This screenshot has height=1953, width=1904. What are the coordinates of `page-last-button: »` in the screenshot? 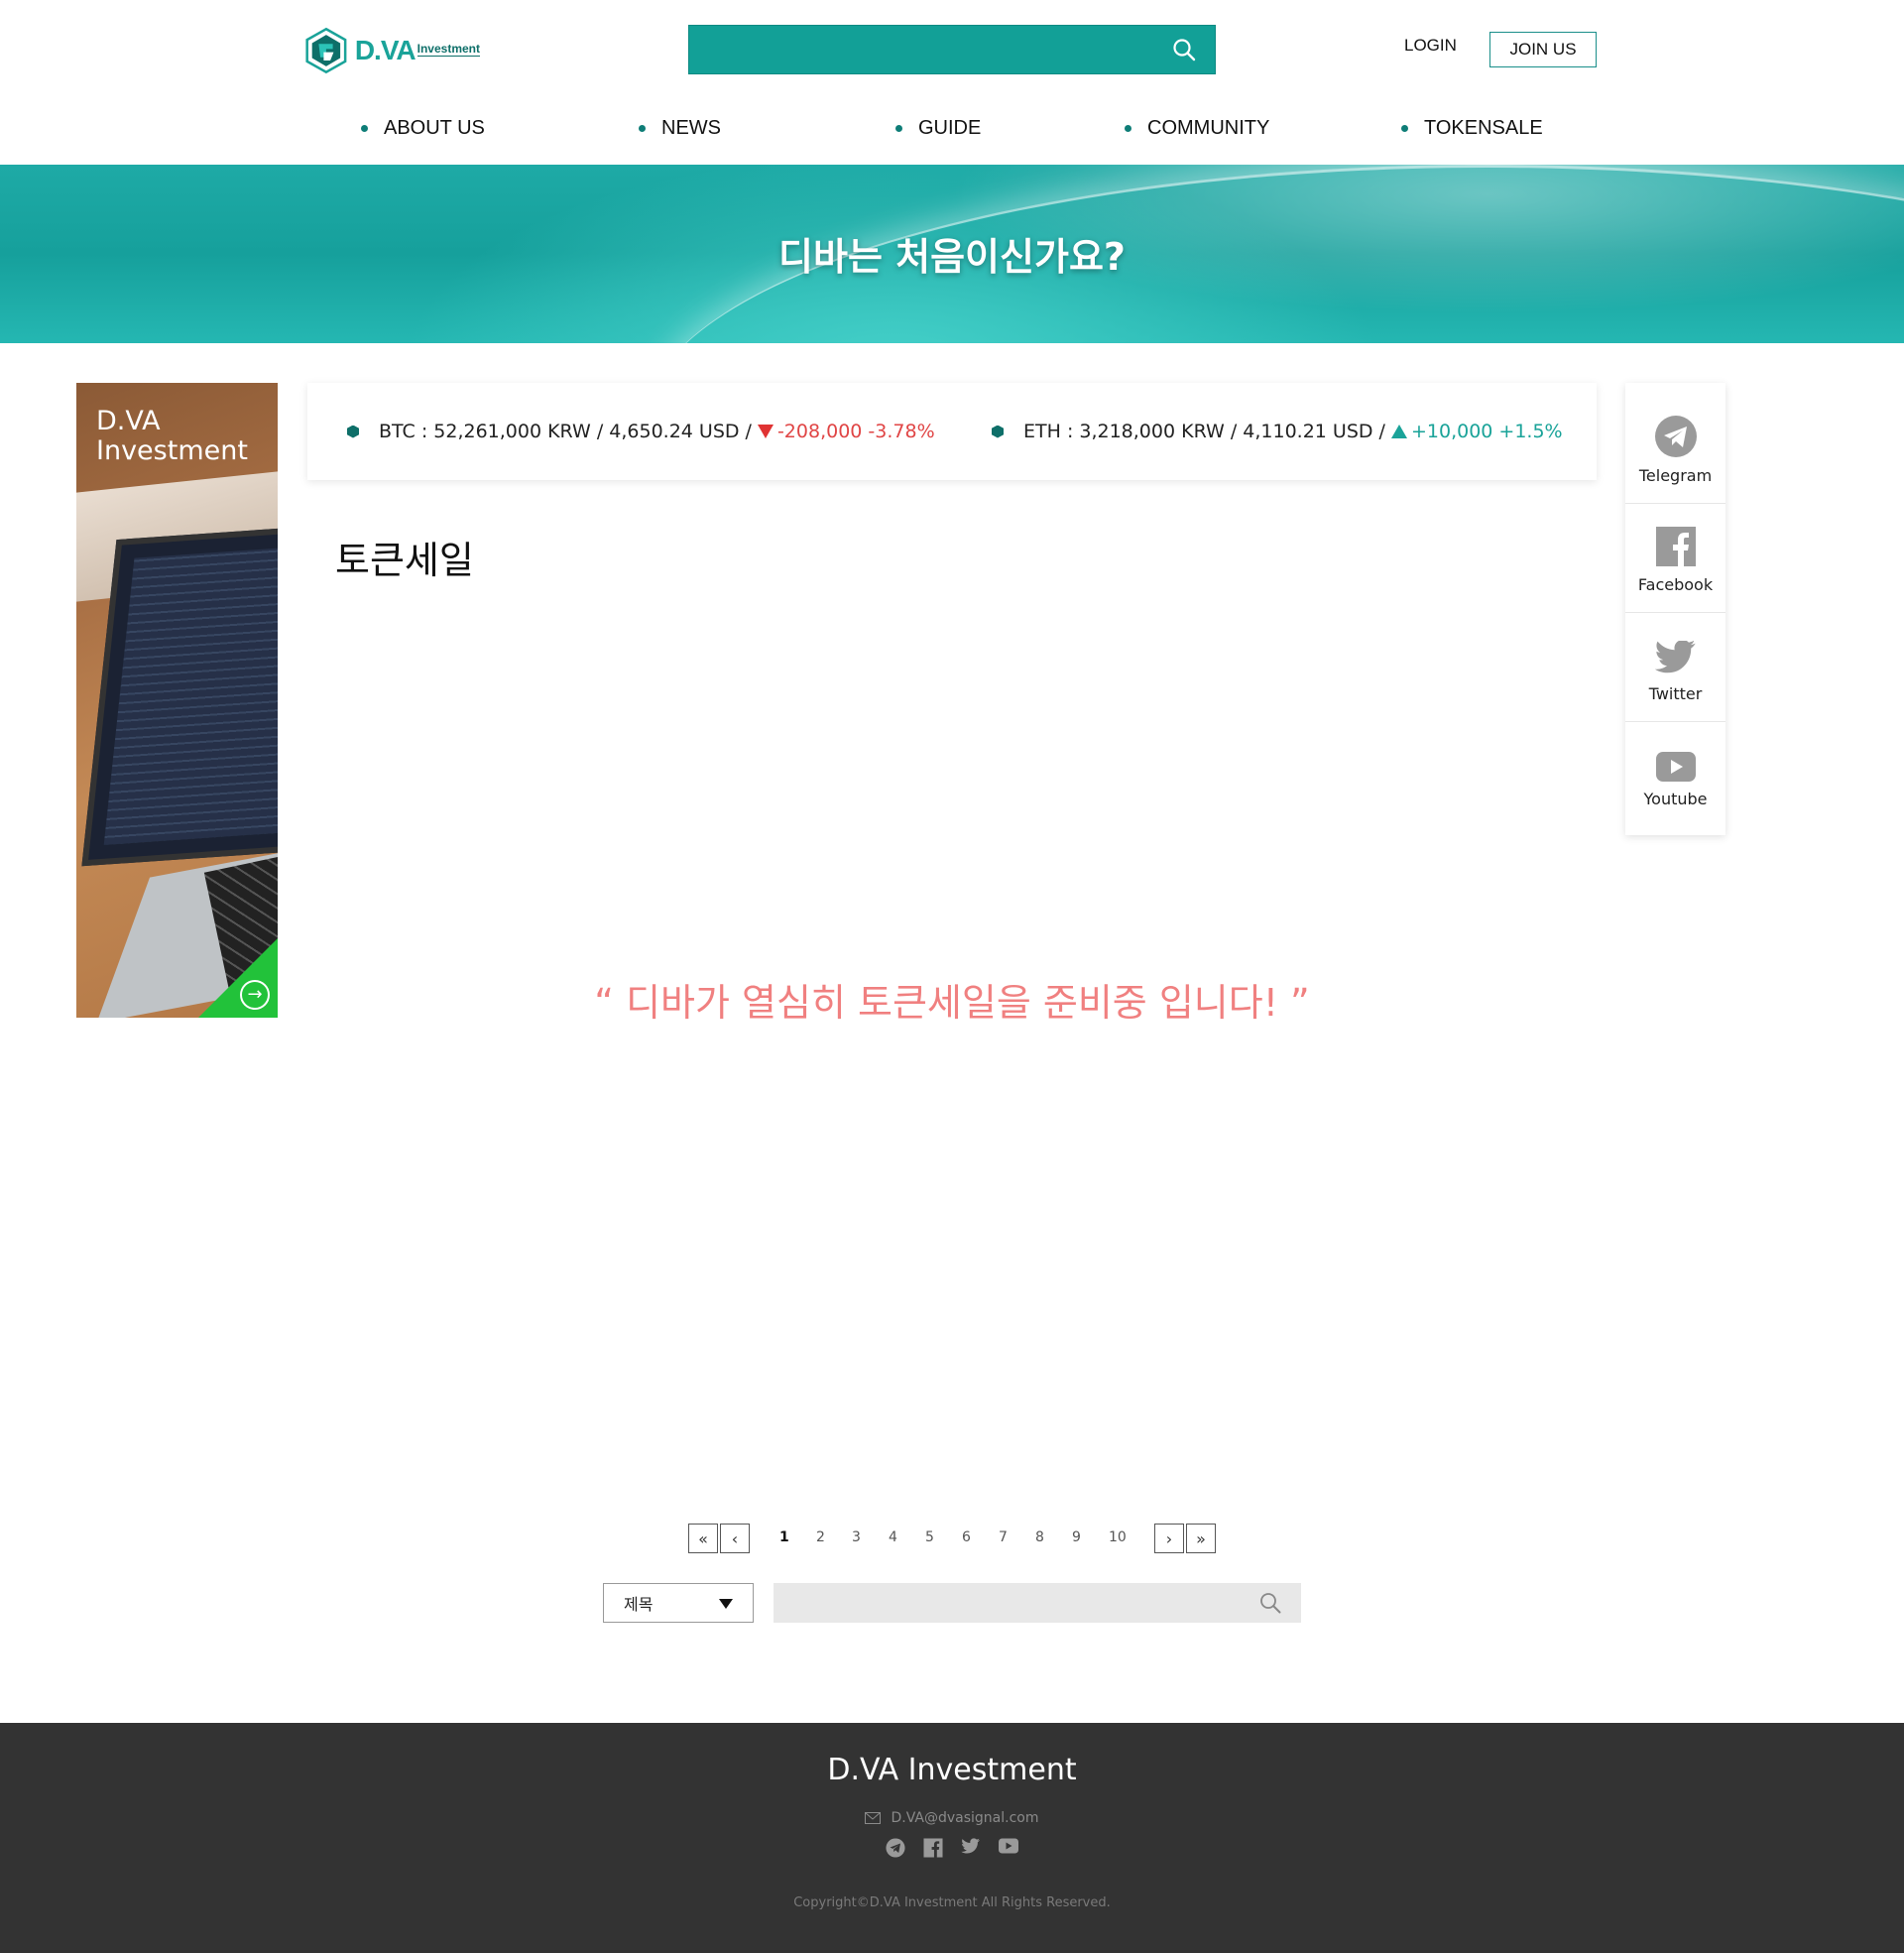 It's located at (1201, 1538).